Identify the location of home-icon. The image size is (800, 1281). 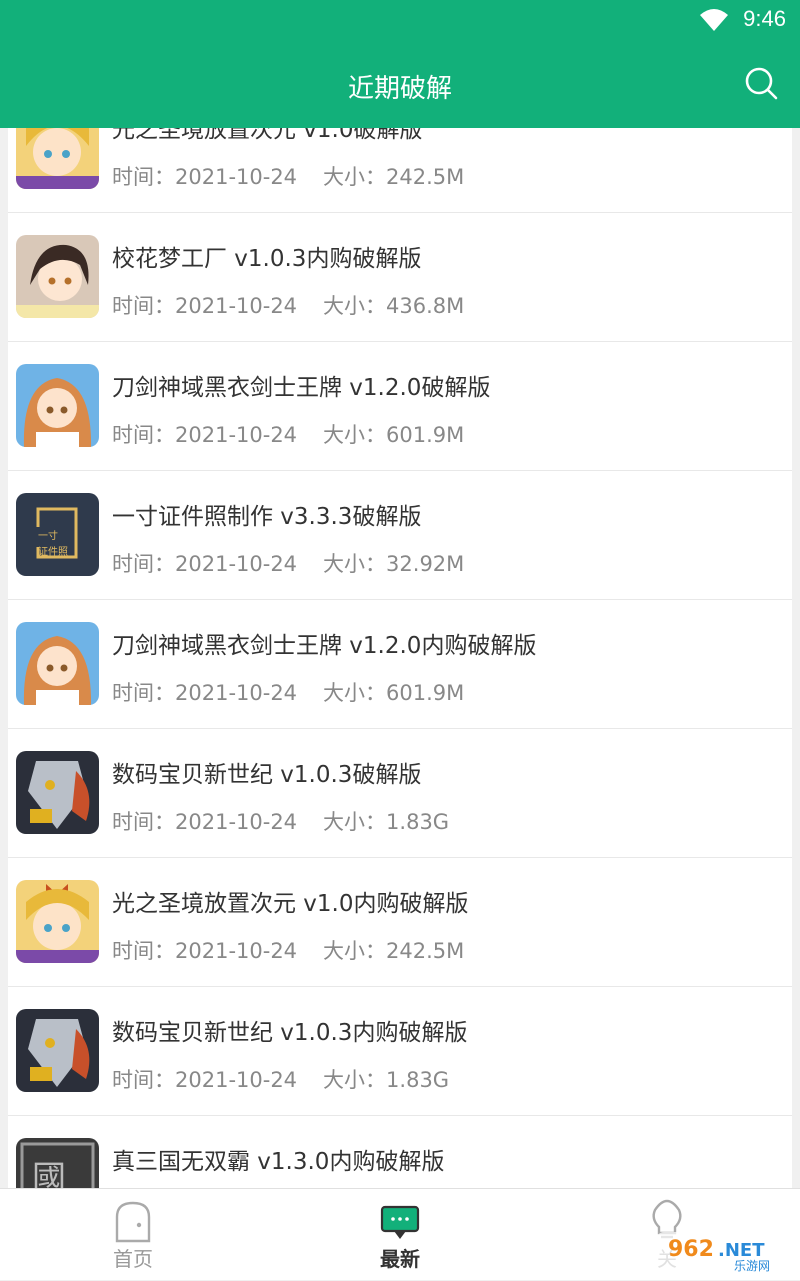
(133, 1222).